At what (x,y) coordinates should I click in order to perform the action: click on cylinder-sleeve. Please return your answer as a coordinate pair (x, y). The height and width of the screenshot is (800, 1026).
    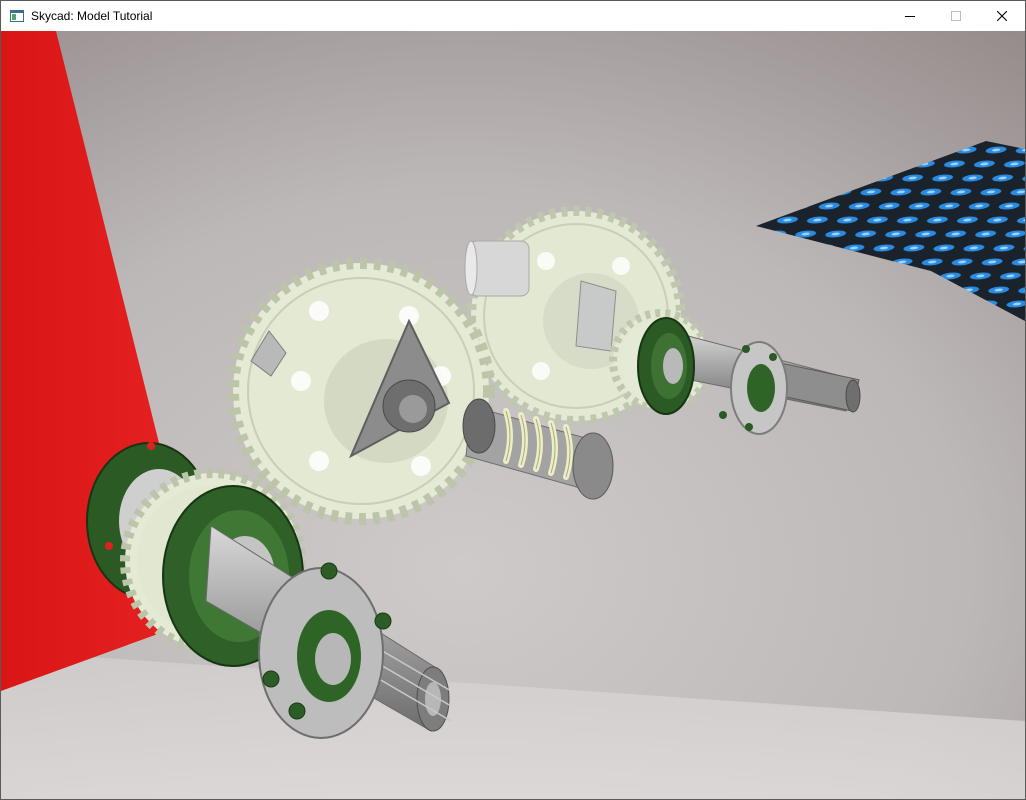
    Looking at the image, I should click on (497, 268).